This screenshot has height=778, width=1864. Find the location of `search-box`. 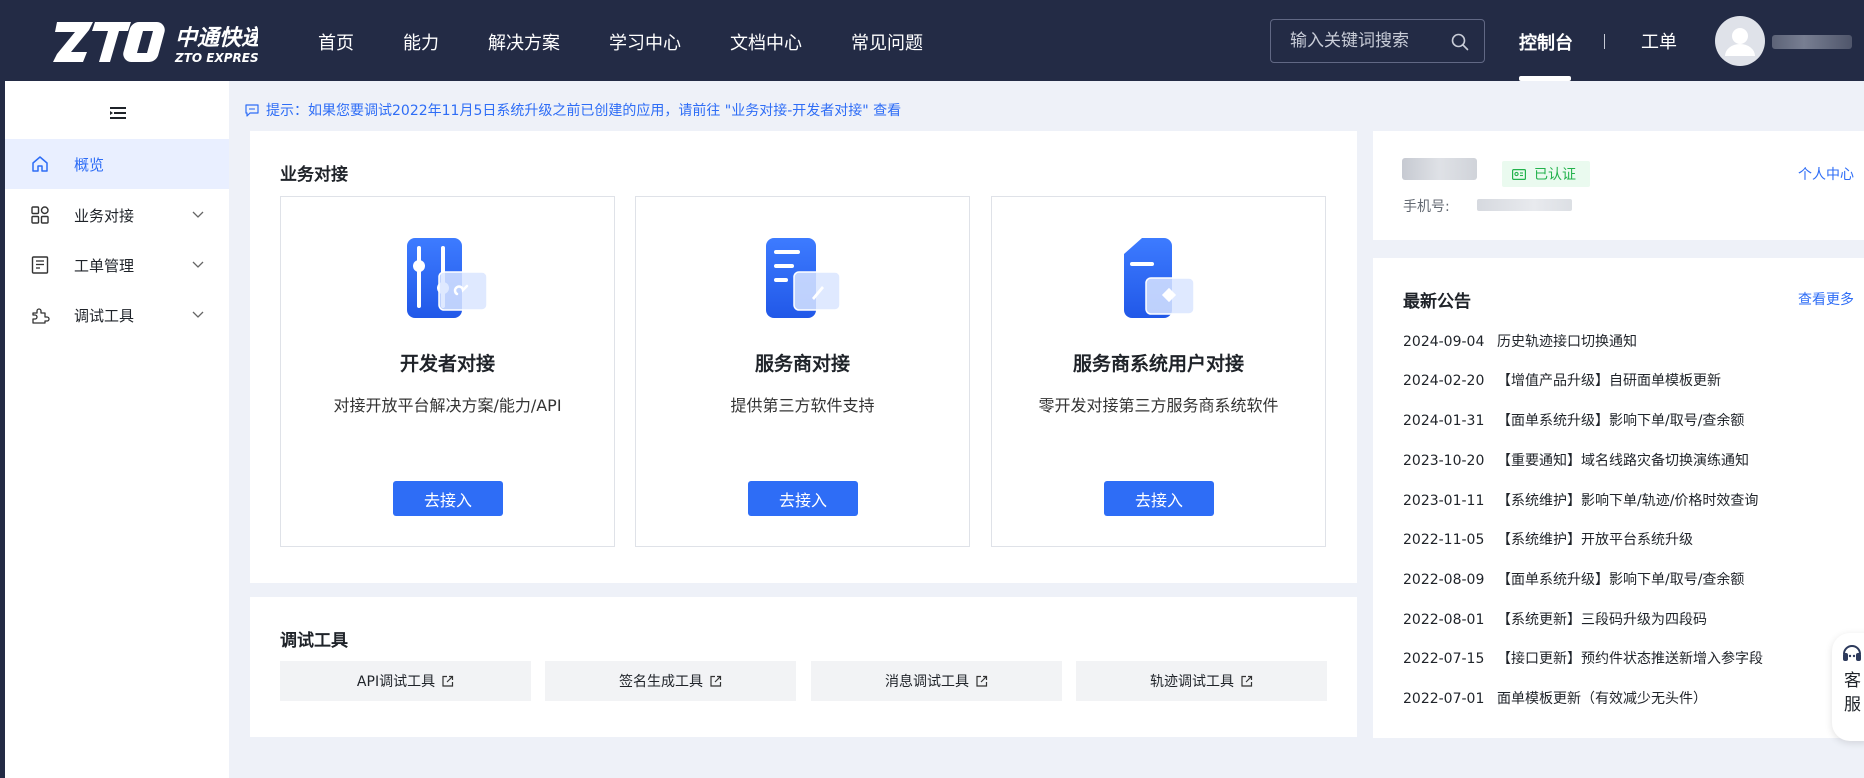

search-box is located at coordinates (1377, 41).